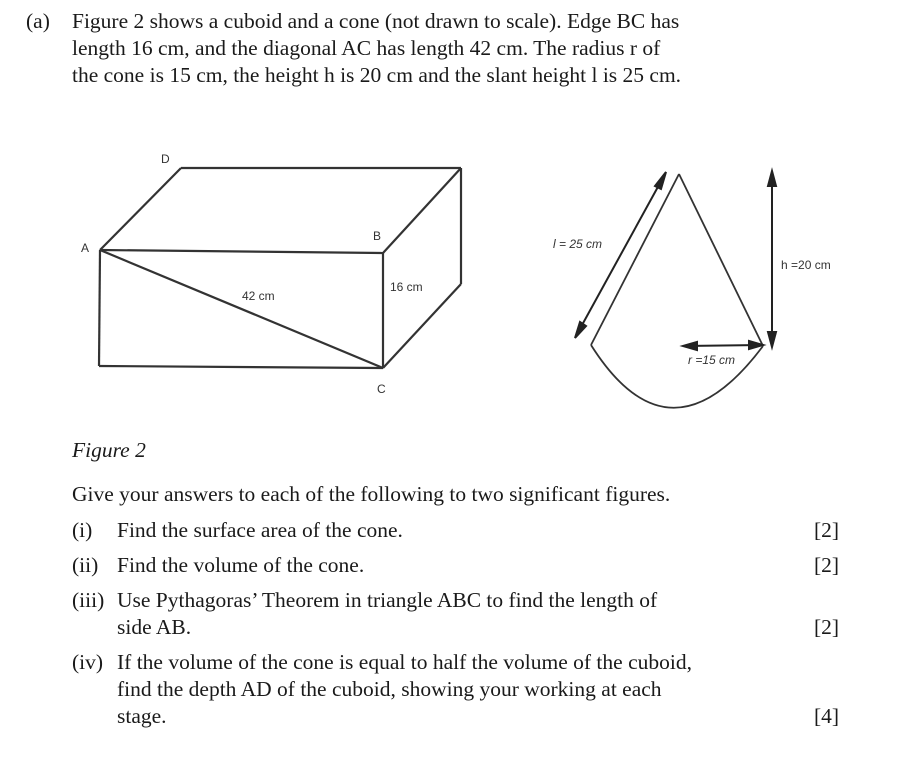  Describe the element at coordinates (85, 248) in the screenshot. I see `vertex-label-a: A` at that location.